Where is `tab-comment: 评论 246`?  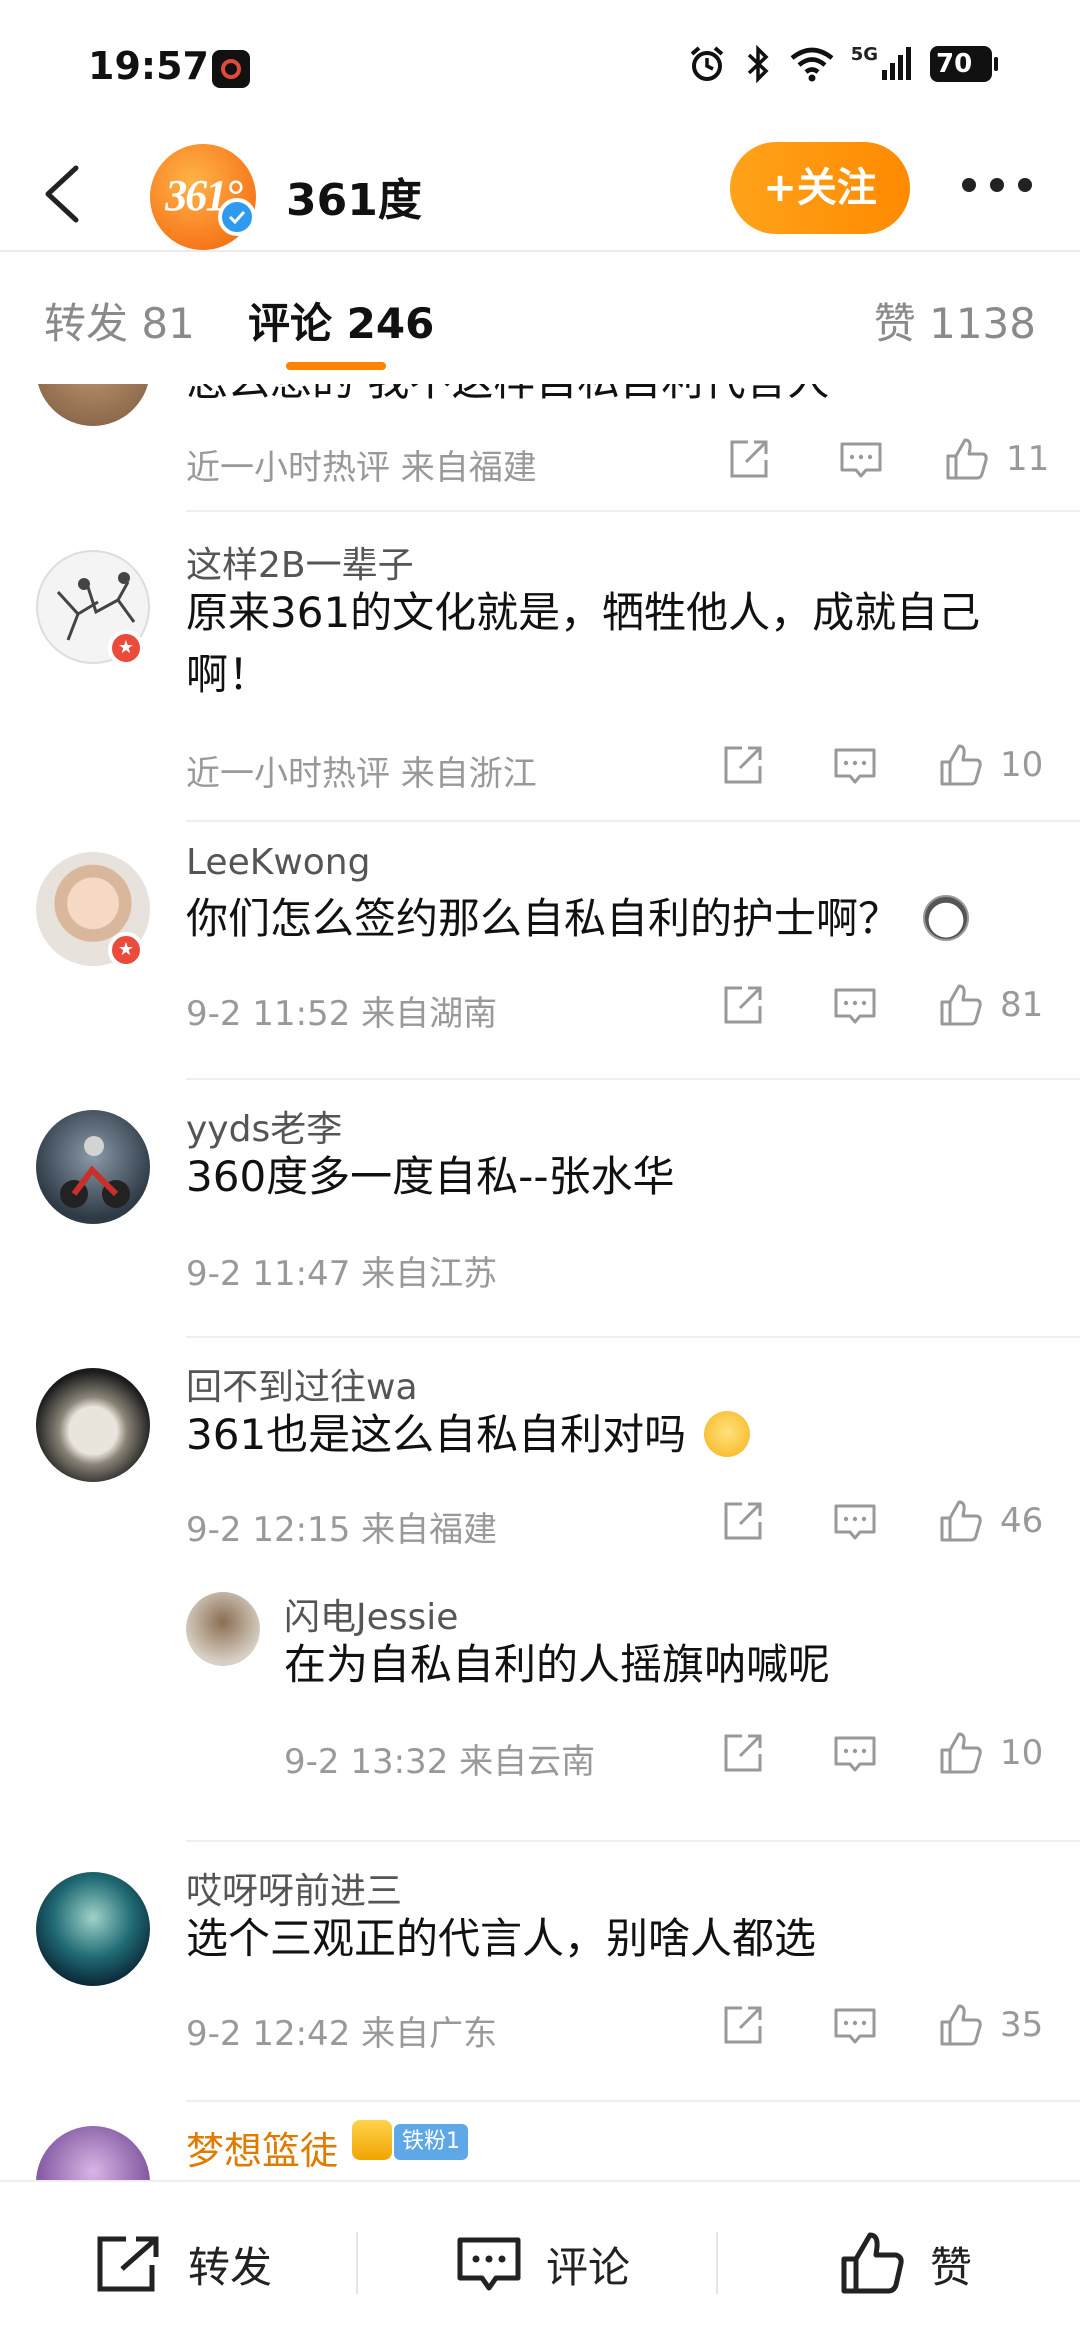 tab-comment: 评论 246 is located at coordinates (341, 320).